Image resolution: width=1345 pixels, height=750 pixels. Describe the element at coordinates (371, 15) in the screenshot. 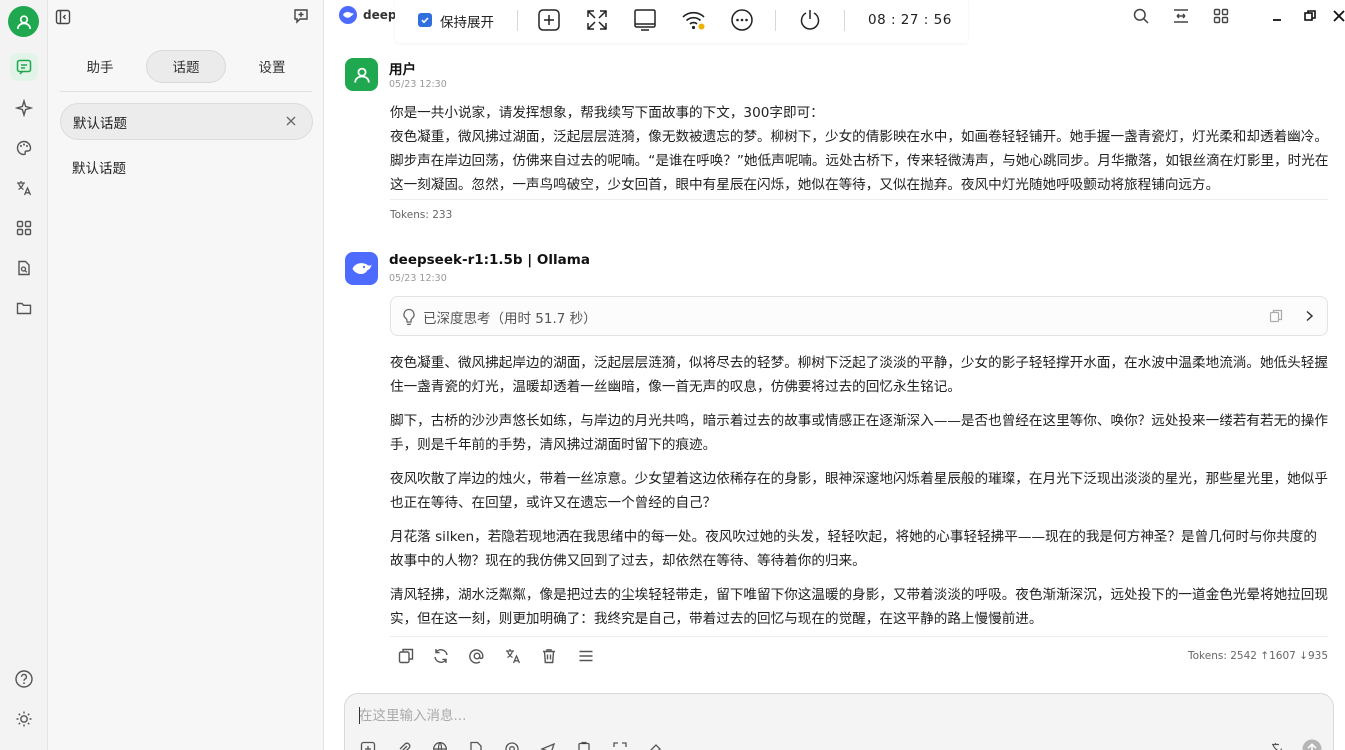

I see `model-tab: deeps` at that location.